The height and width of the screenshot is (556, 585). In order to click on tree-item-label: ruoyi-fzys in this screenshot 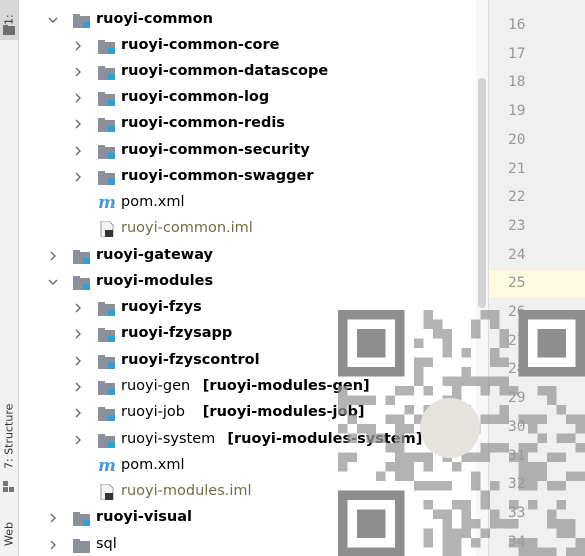, I will do `click(161, 307)`.